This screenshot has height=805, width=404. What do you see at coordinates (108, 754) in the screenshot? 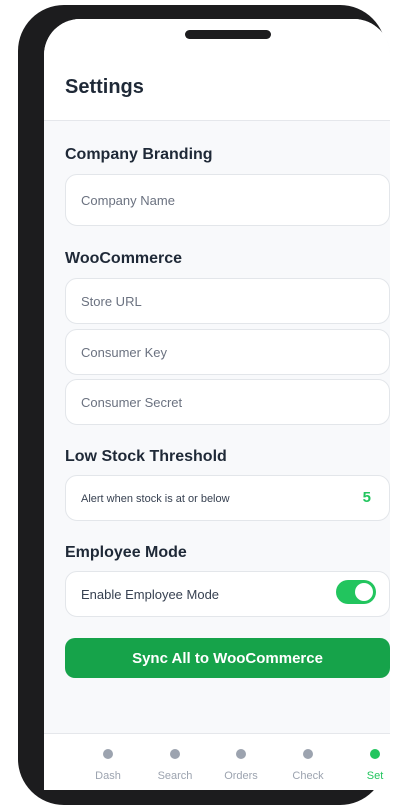
I see `dash-icon` at bounding box center [108, 754].